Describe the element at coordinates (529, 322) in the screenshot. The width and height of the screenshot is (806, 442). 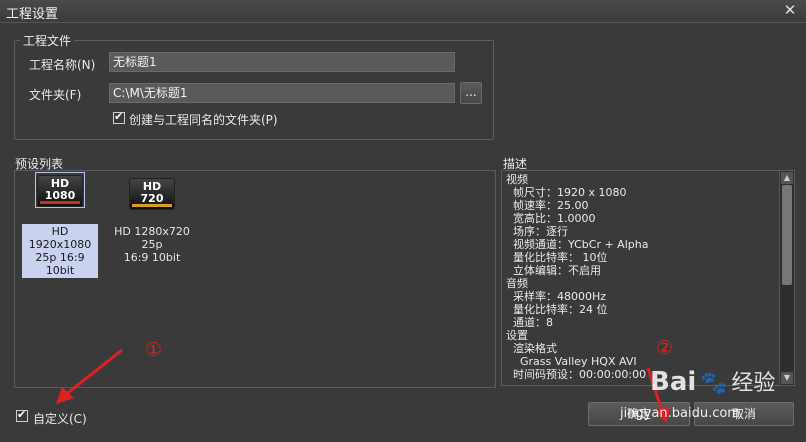
I see `description-line: 通道：8` at that location.